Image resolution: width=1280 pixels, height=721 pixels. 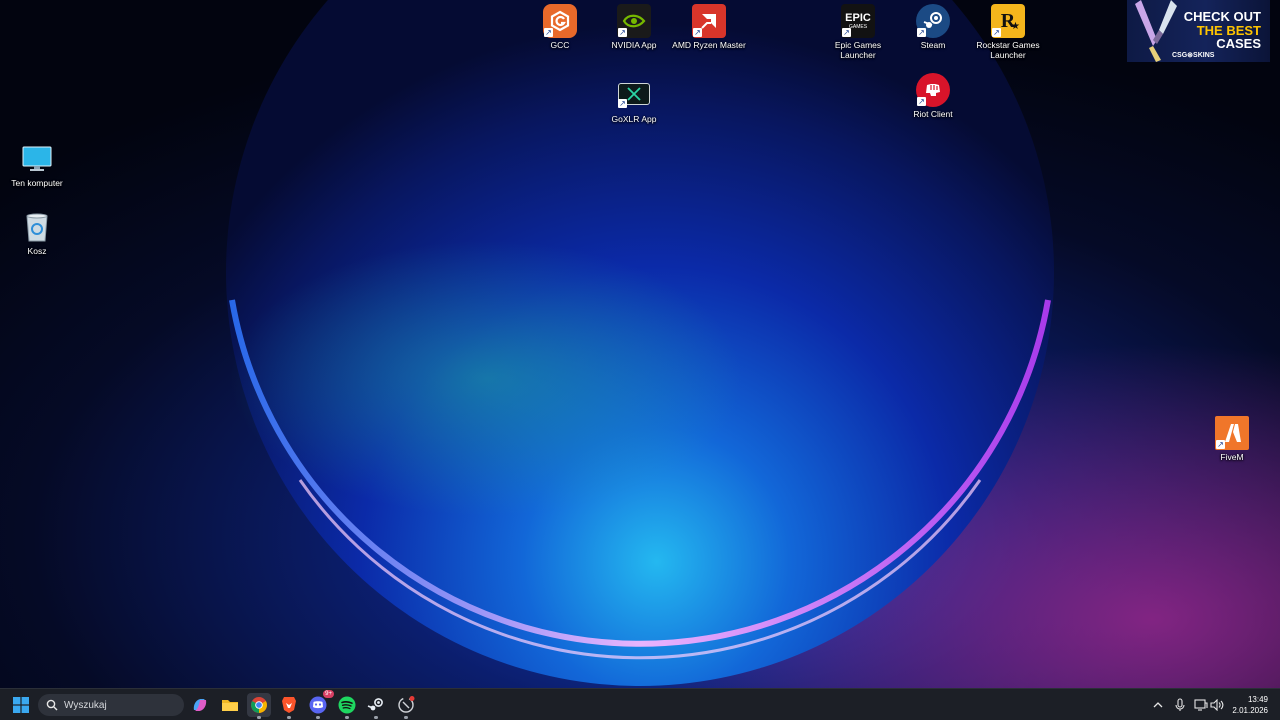 I want to click on desktop-icon-gcc: ↗ GCC, so click(x=560, y=27).